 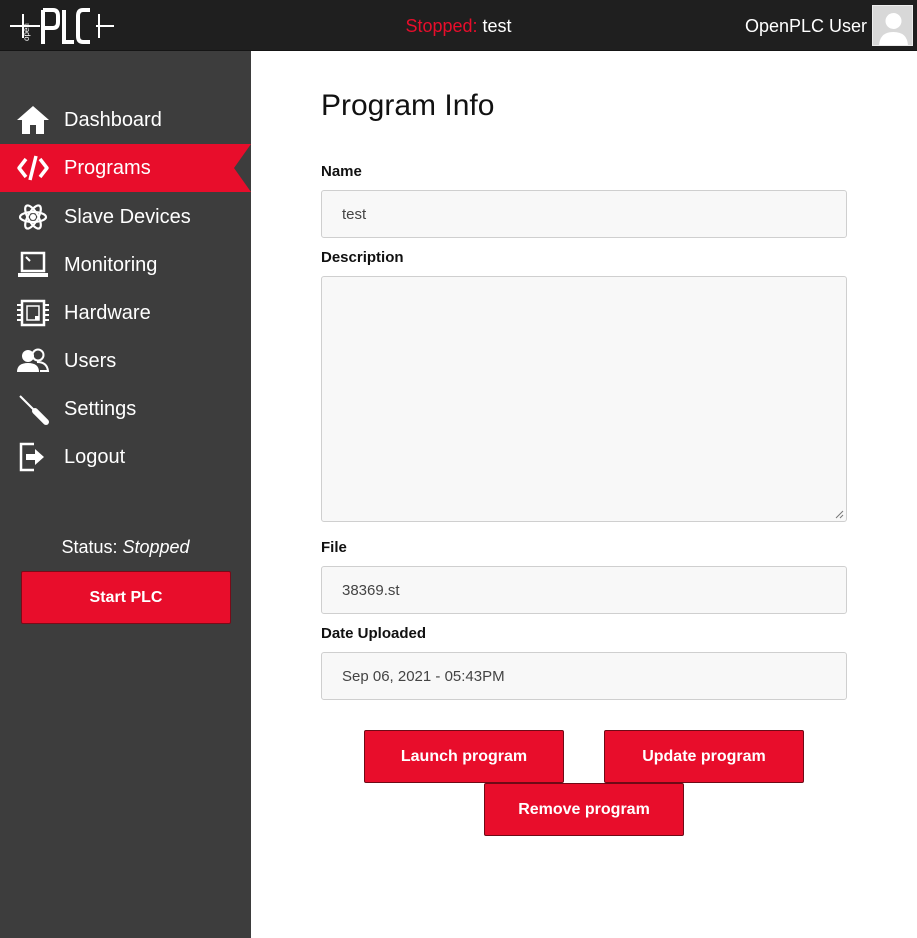 I want to click on sidebar-item-settings: Settings, so click(x=125, y=409).